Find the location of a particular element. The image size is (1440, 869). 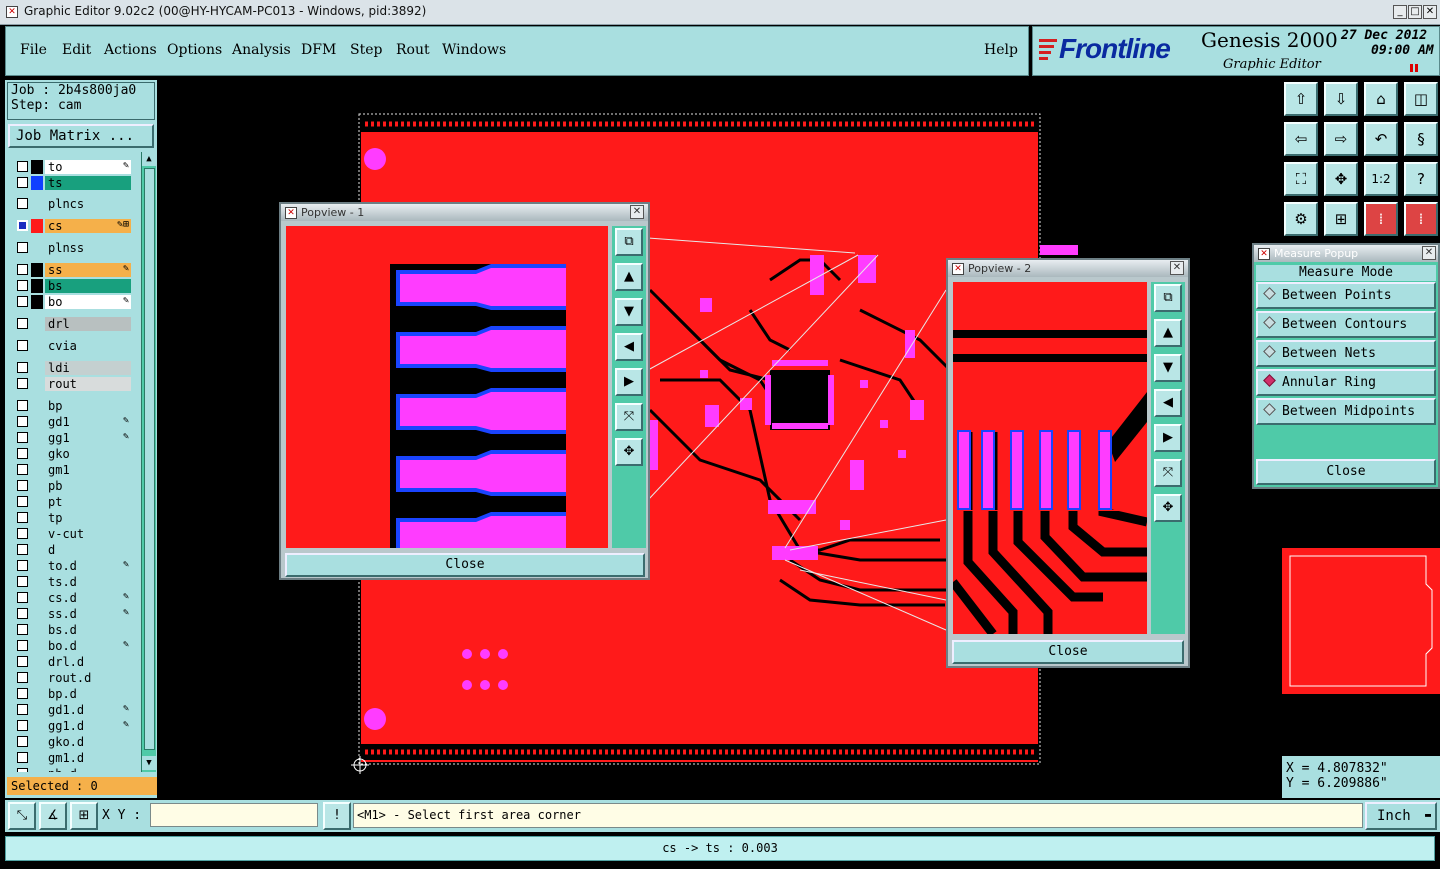

layer-row-to-d: to.d ✎ is located at coordinates (73, 566).